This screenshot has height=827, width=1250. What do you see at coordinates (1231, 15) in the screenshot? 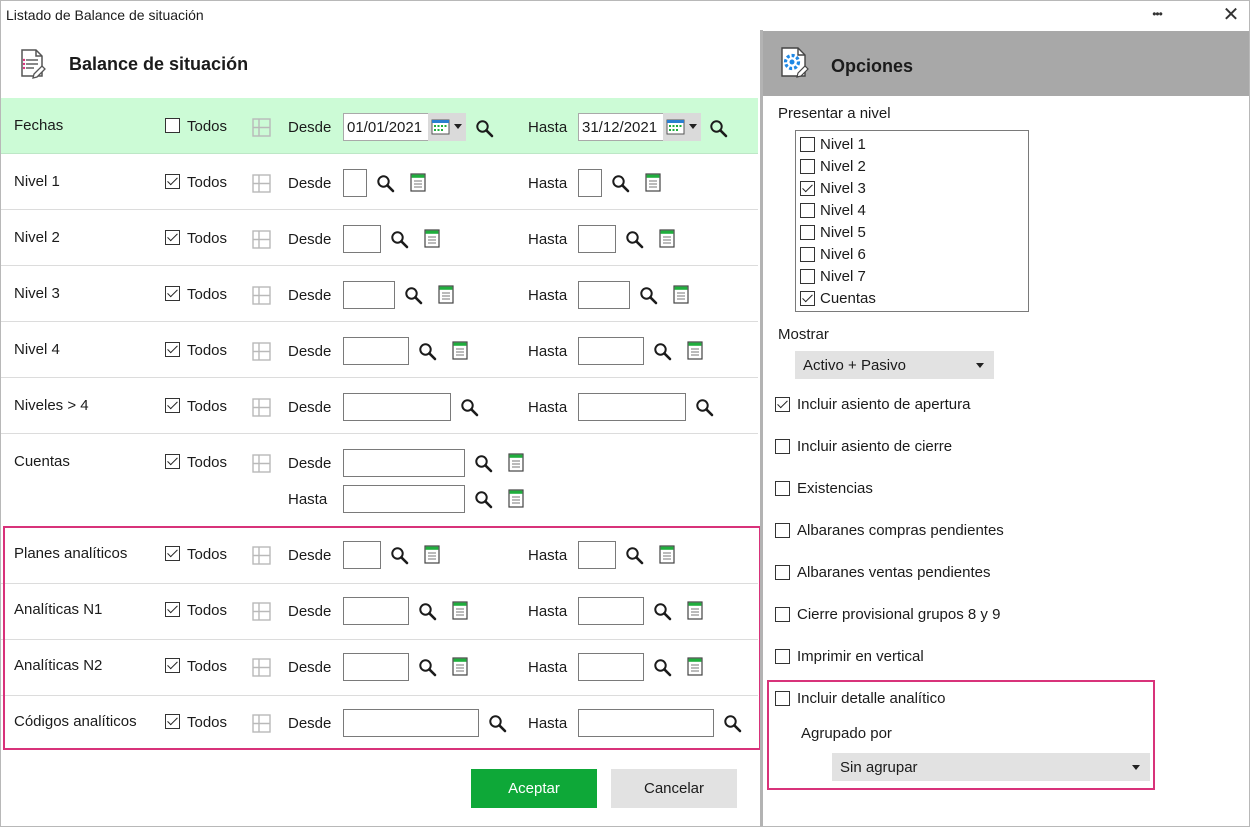
I see `close-icon: ✕` at bounding box center [1231, 15].